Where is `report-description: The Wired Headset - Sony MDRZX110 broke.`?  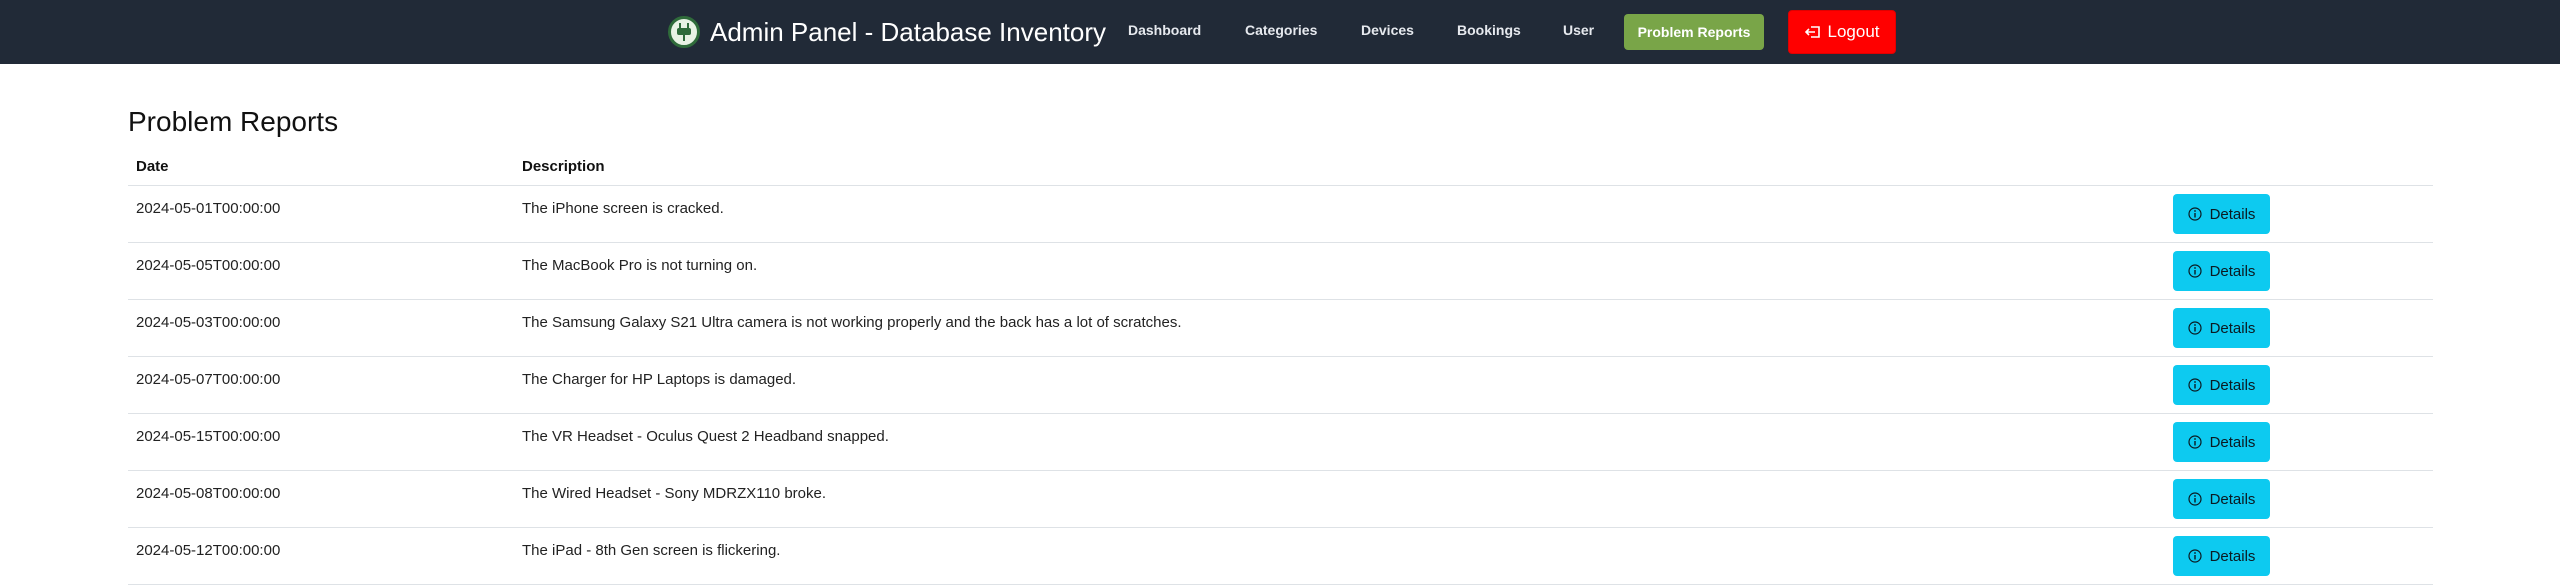
report-description: The Wired Headset - Sony MDRZX110 broke. is located at coordinates (674, 493).